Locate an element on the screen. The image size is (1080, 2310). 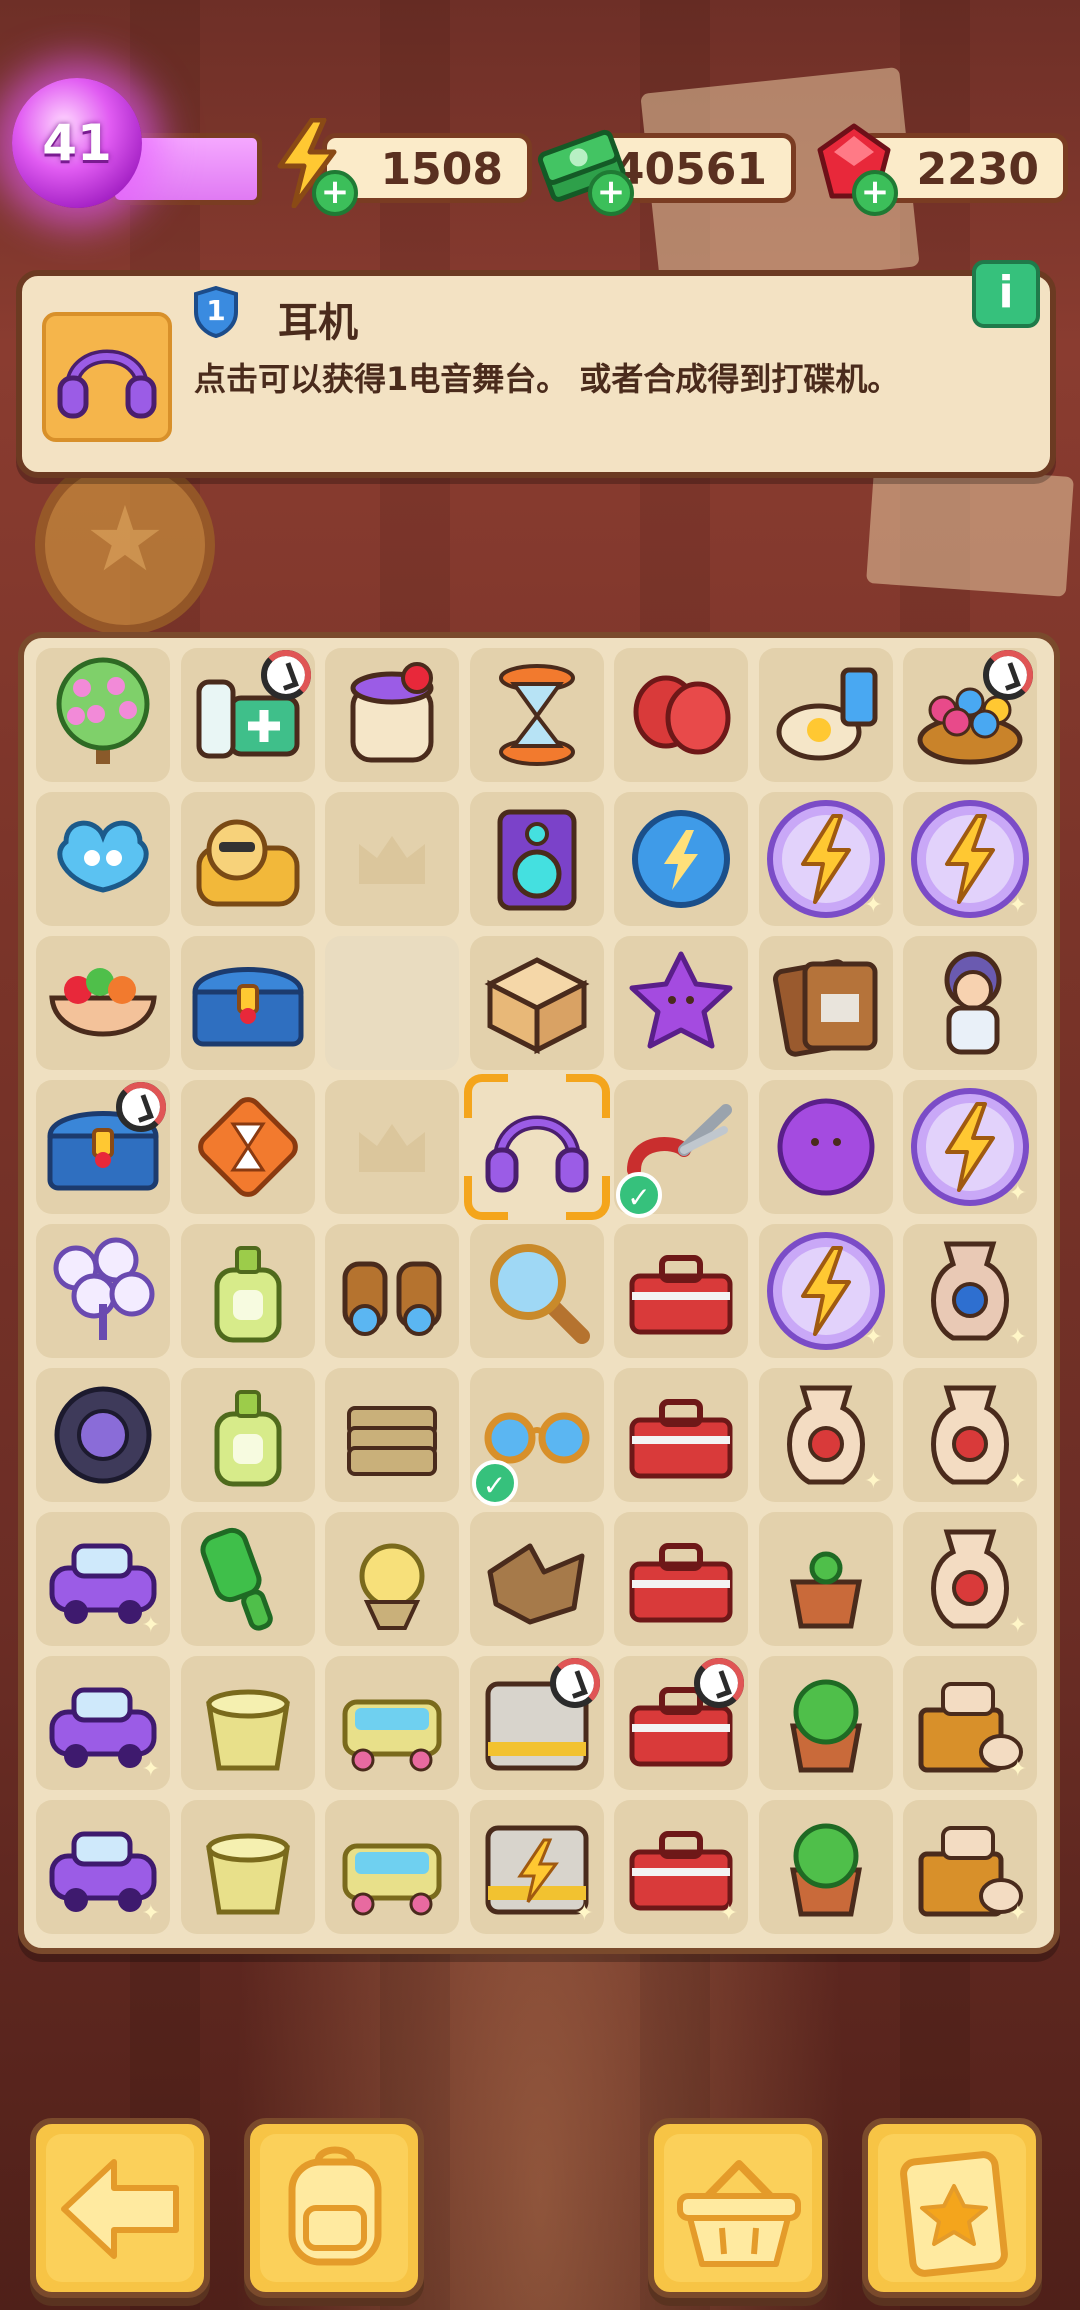
bush-pot-icon is located at coordinates (825, 1726).